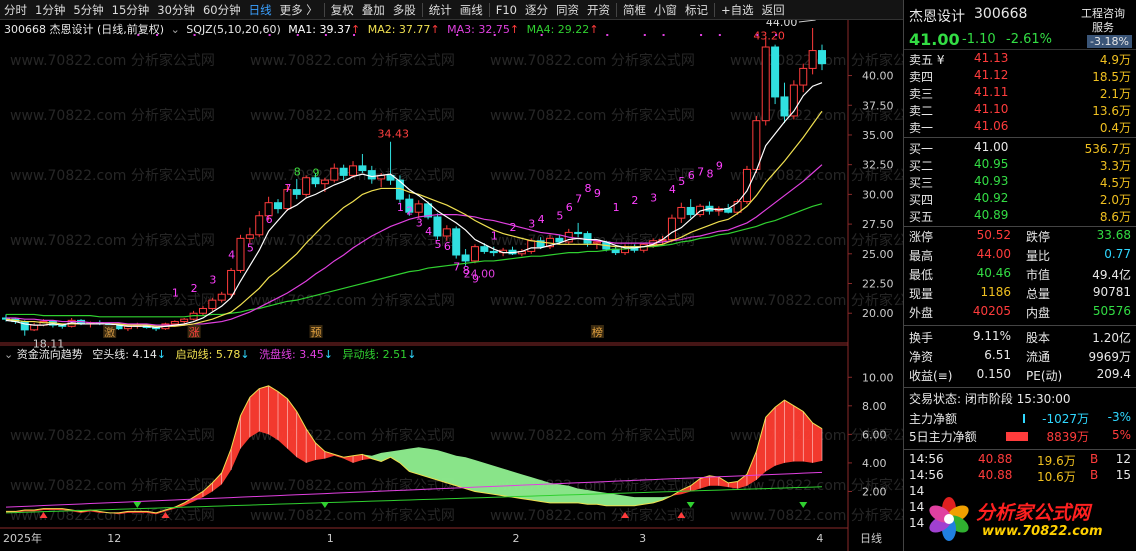 This screenshot has height=551, width=1136. What do you see at coordinates (878, 284) in the screenshot?
I see `price-axis-label: 22.50` at bounding box center [878, 284].